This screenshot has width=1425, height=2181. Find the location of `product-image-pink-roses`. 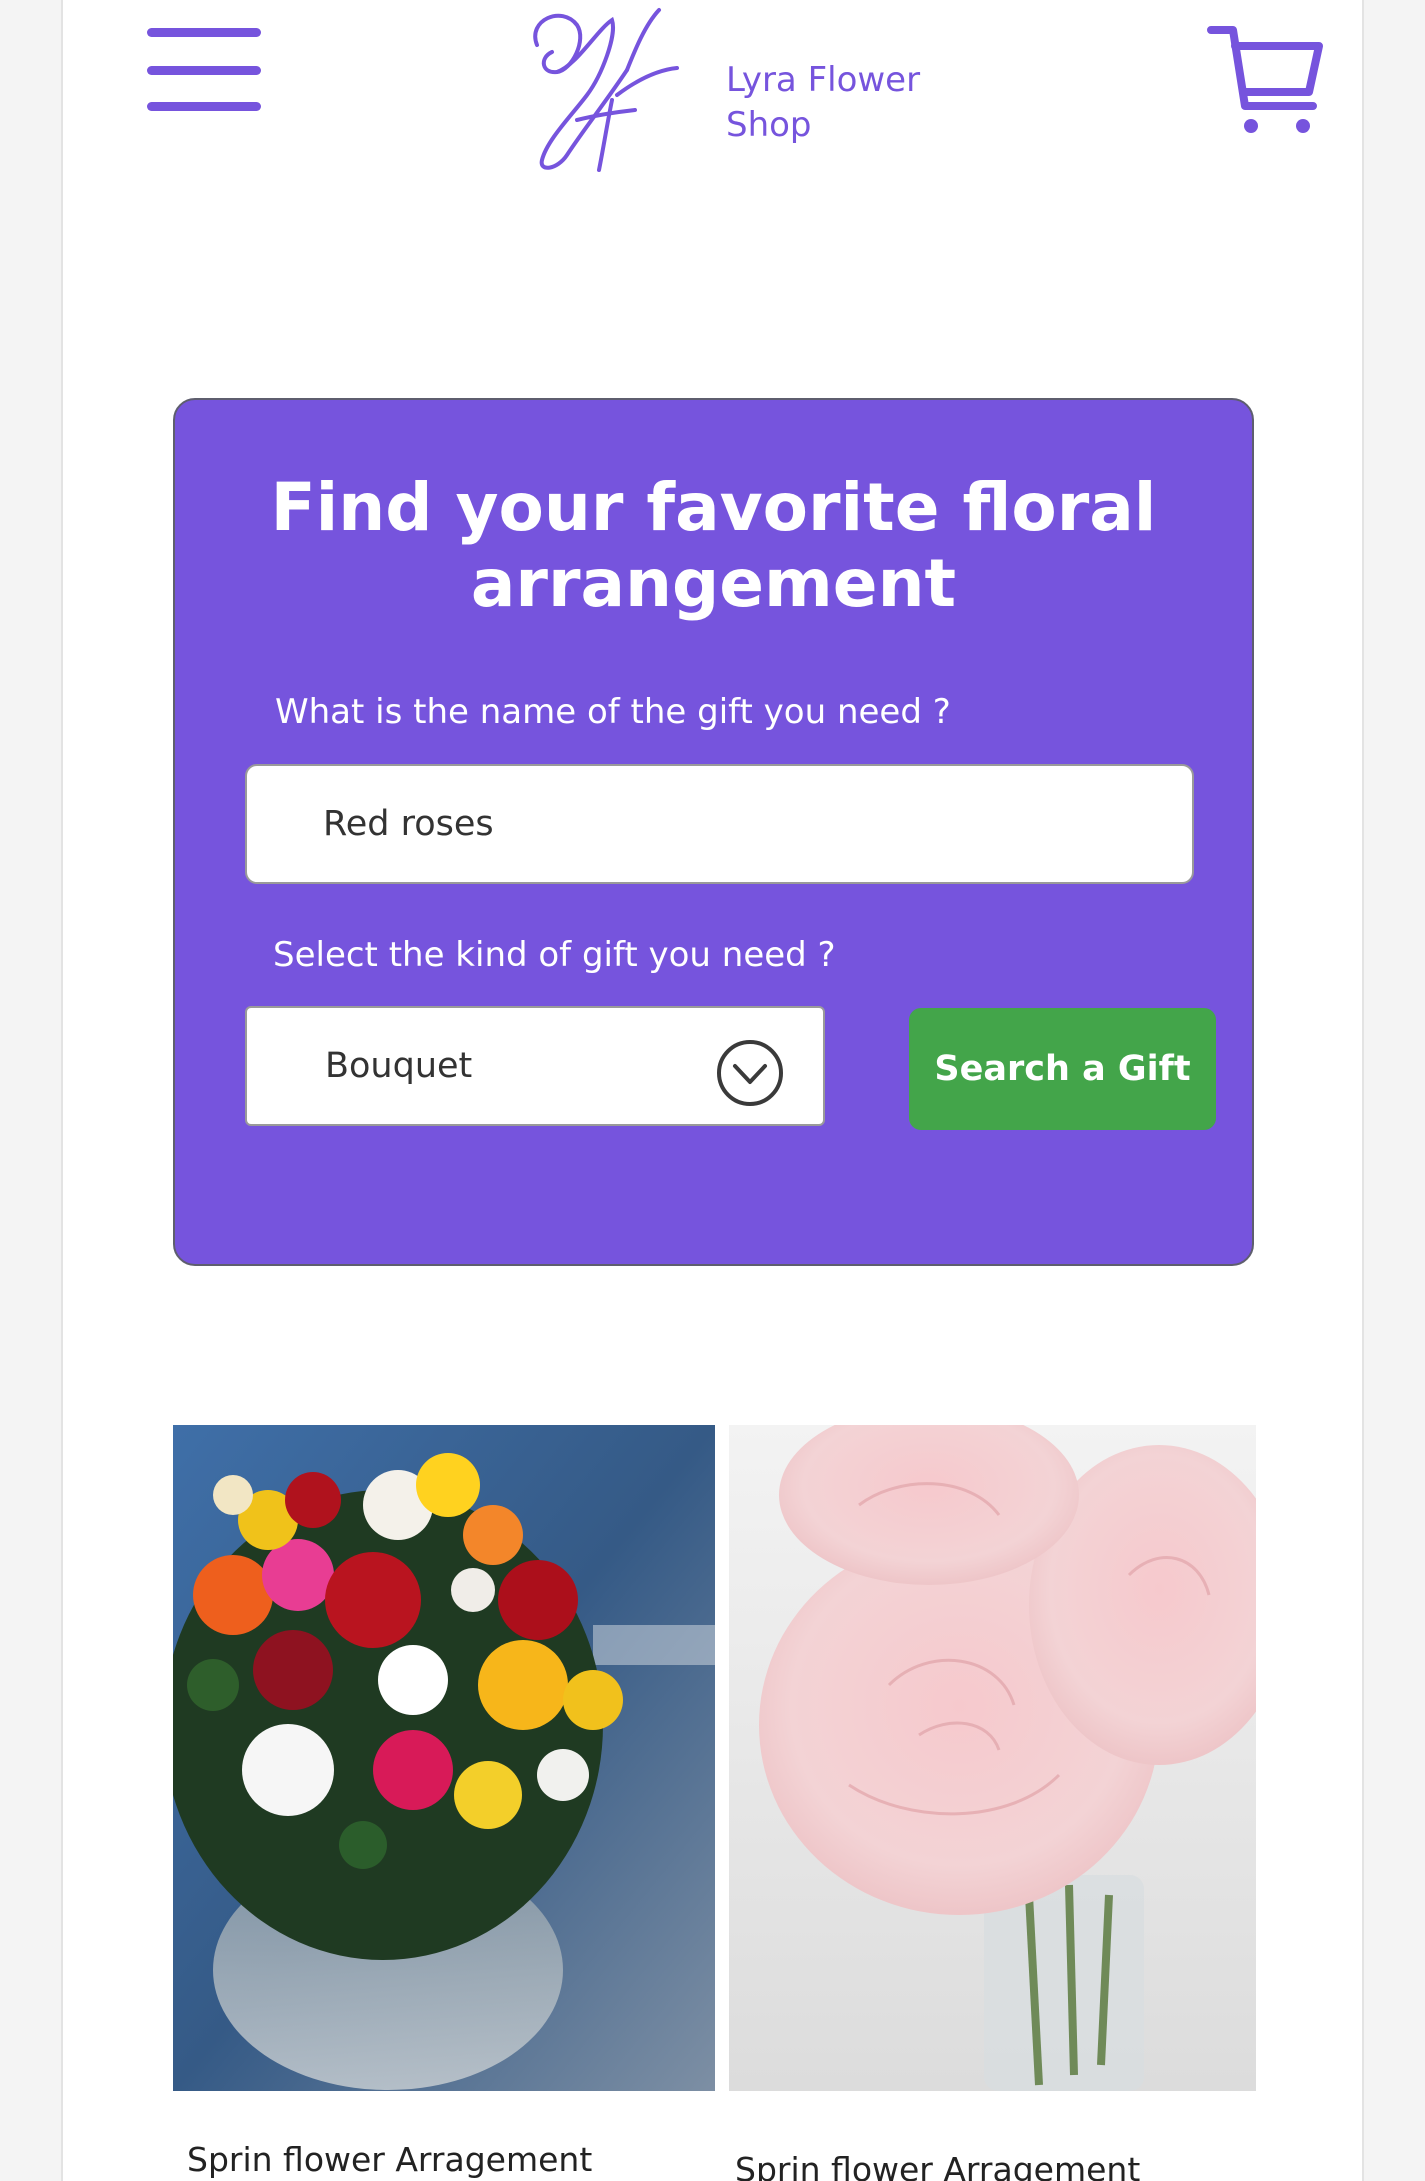

product-image-pink-roses is located at coordinates (992, 1758).